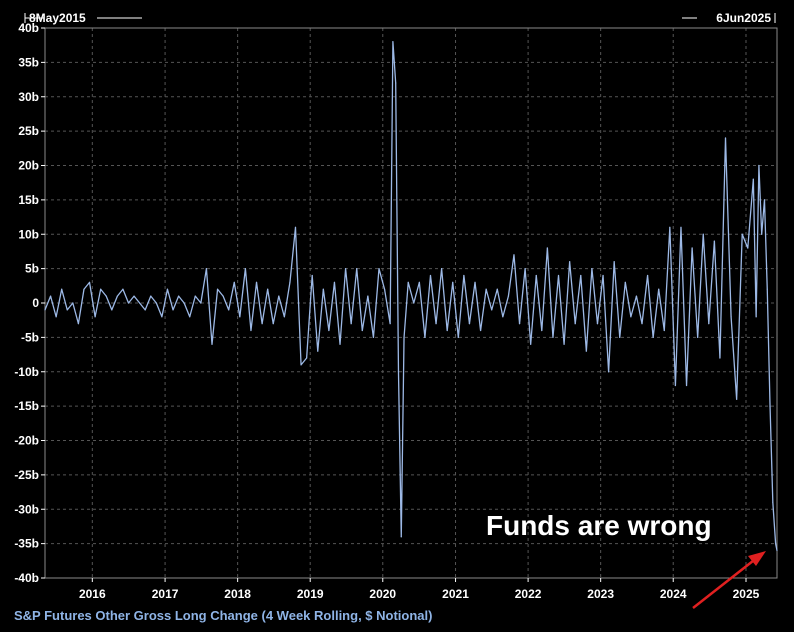 The width and height of the screenshot is (794, 632). What do you see at coordinates (26, 509) in the screenshot?
I see `y-tick-label: -30b` at bounding box center [26, 509].